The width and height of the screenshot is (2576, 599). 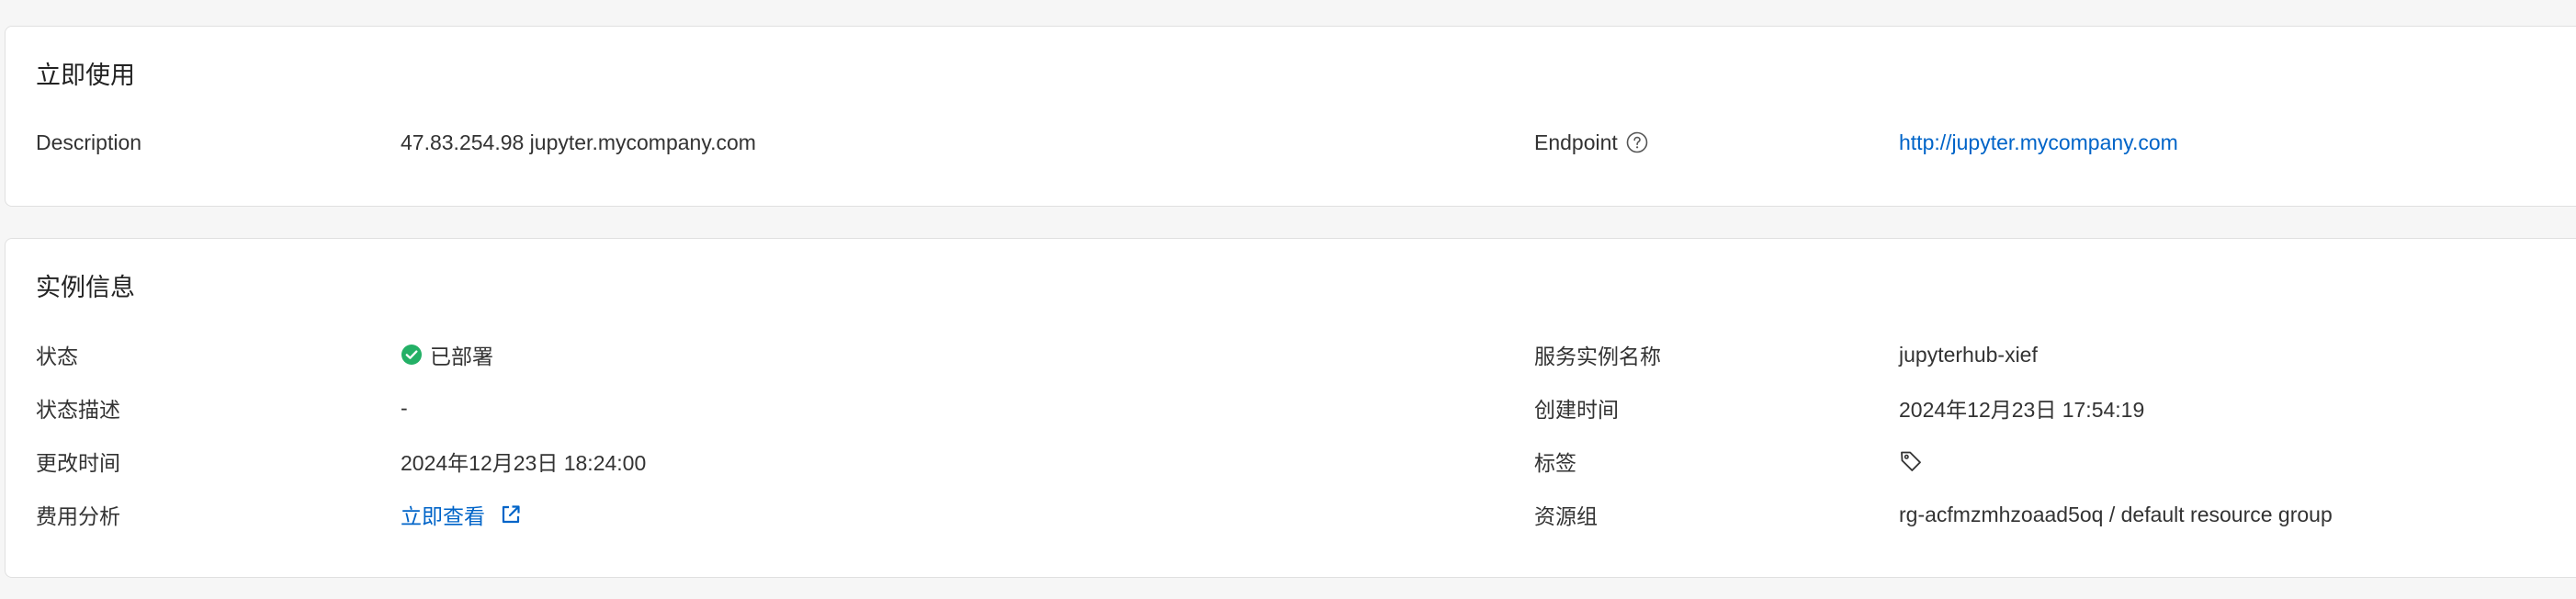 What do you see at coordinates (89, 142) in the screenshot?
I see `description-label: Description` at bounding box center [89, 142].